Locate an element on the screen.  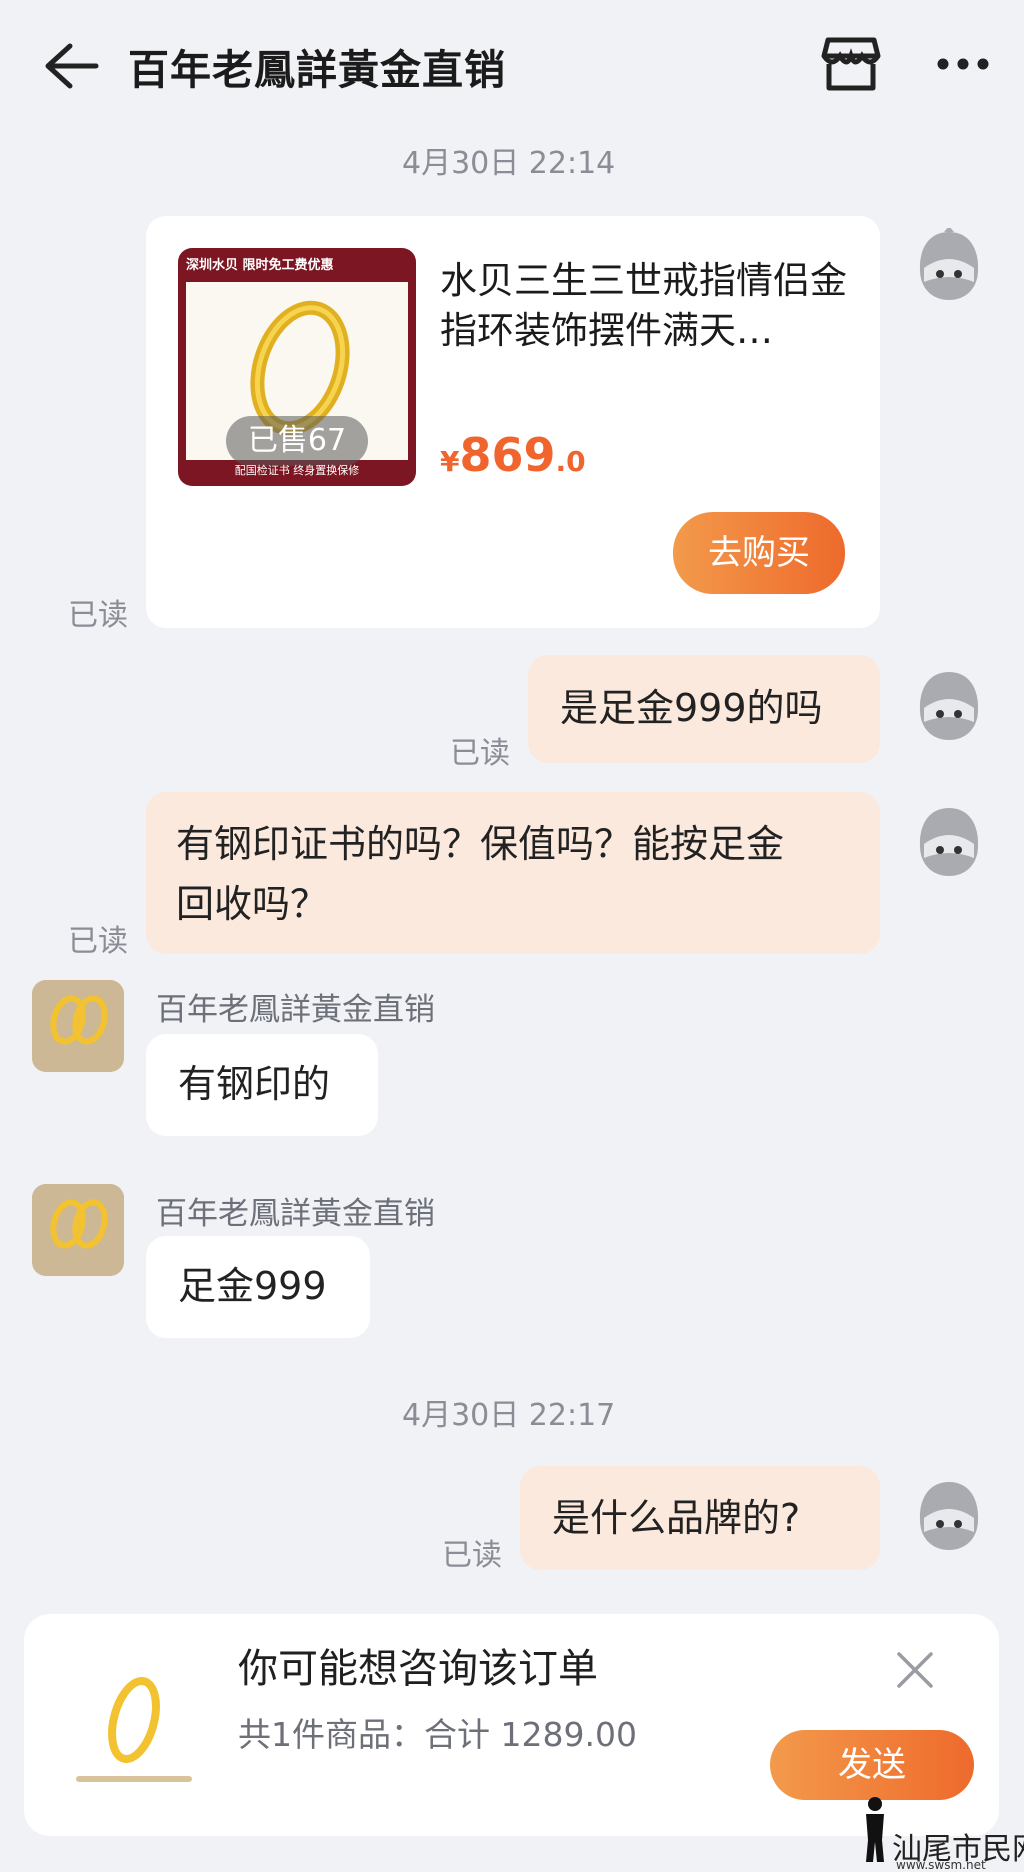
product-image: 深圳水贝 限时免工费优惠 已售67 配国检证书 终身置换保修 is located at coordinates (297, 367).